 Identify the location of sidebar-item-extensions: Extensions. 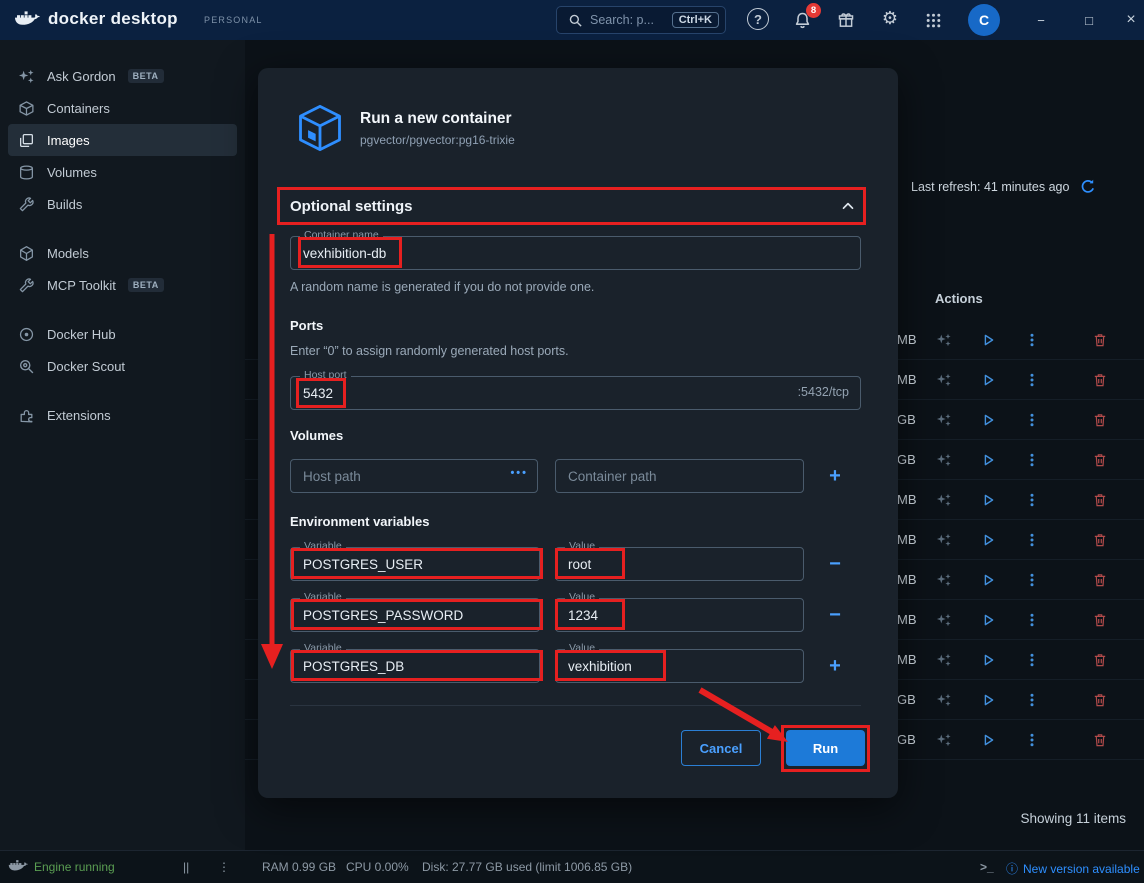
(122, 415).